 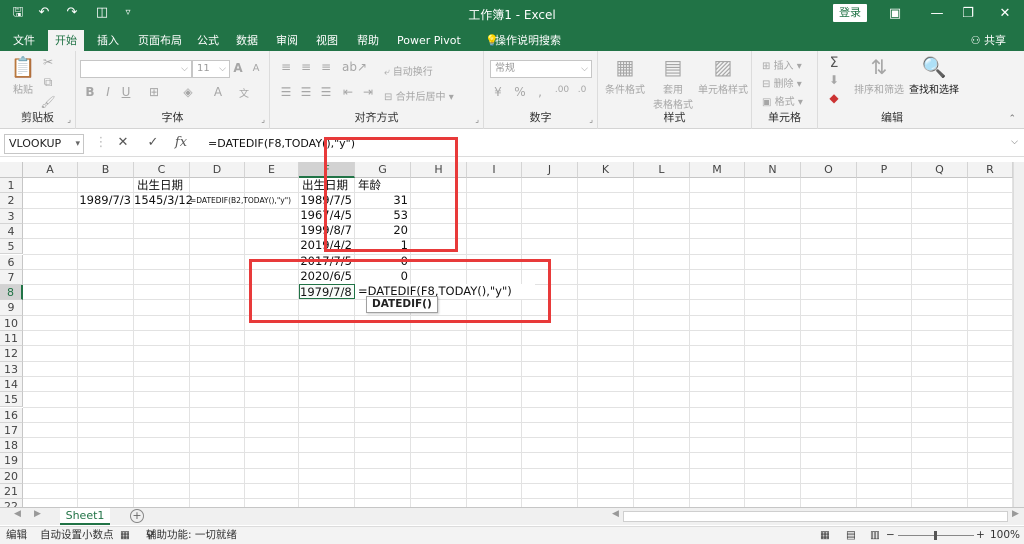 What do you see at coordinates (11, 369) in the screenshot?
I see `row-header-13: 13` at bounding box center [11, 369].